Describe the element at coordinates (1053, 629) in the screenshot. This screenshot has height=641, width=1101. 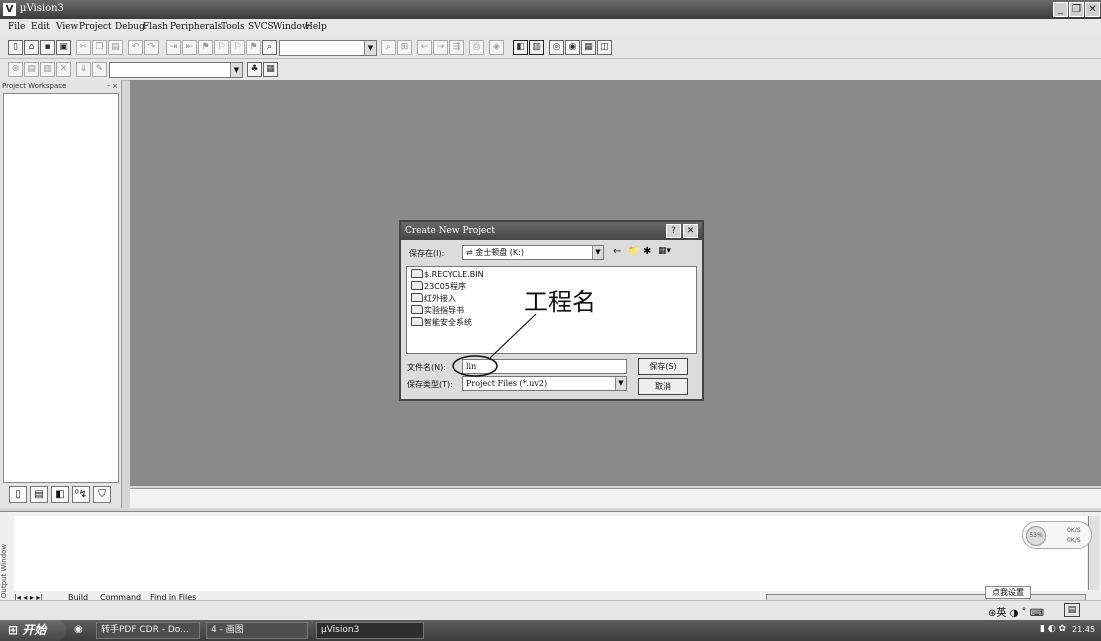
I see `tray-icons: ▮ ◐ ✿` at that location.